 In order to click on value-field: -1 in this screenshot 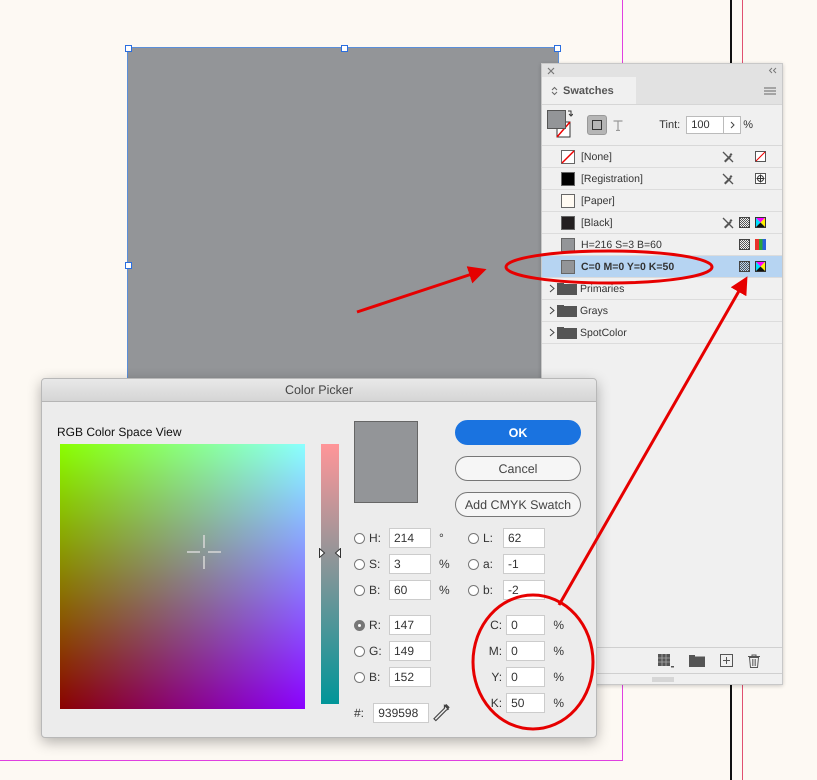, I will do `click(524, 564)`.